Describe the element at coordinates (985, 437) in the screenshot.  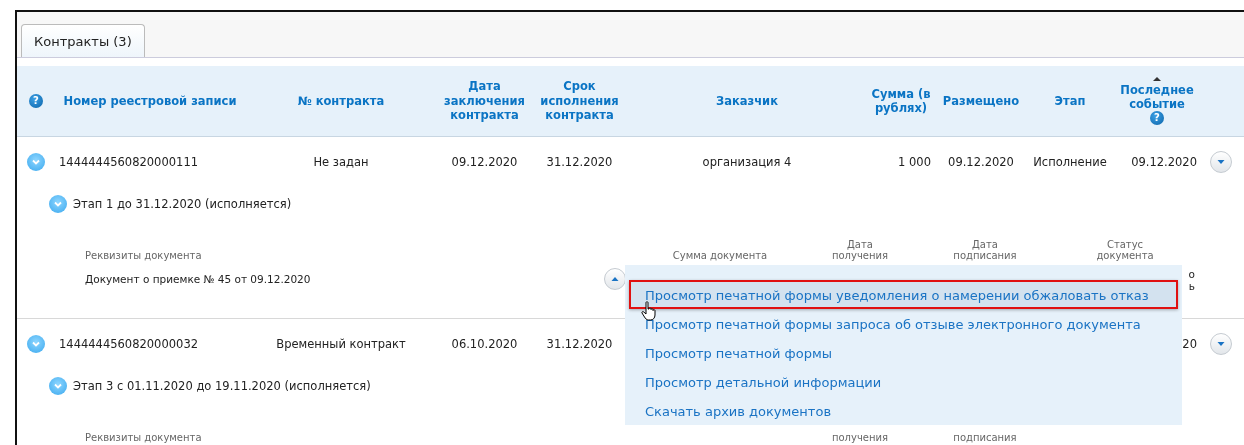
I see `document-column-header: подписания` at that location.